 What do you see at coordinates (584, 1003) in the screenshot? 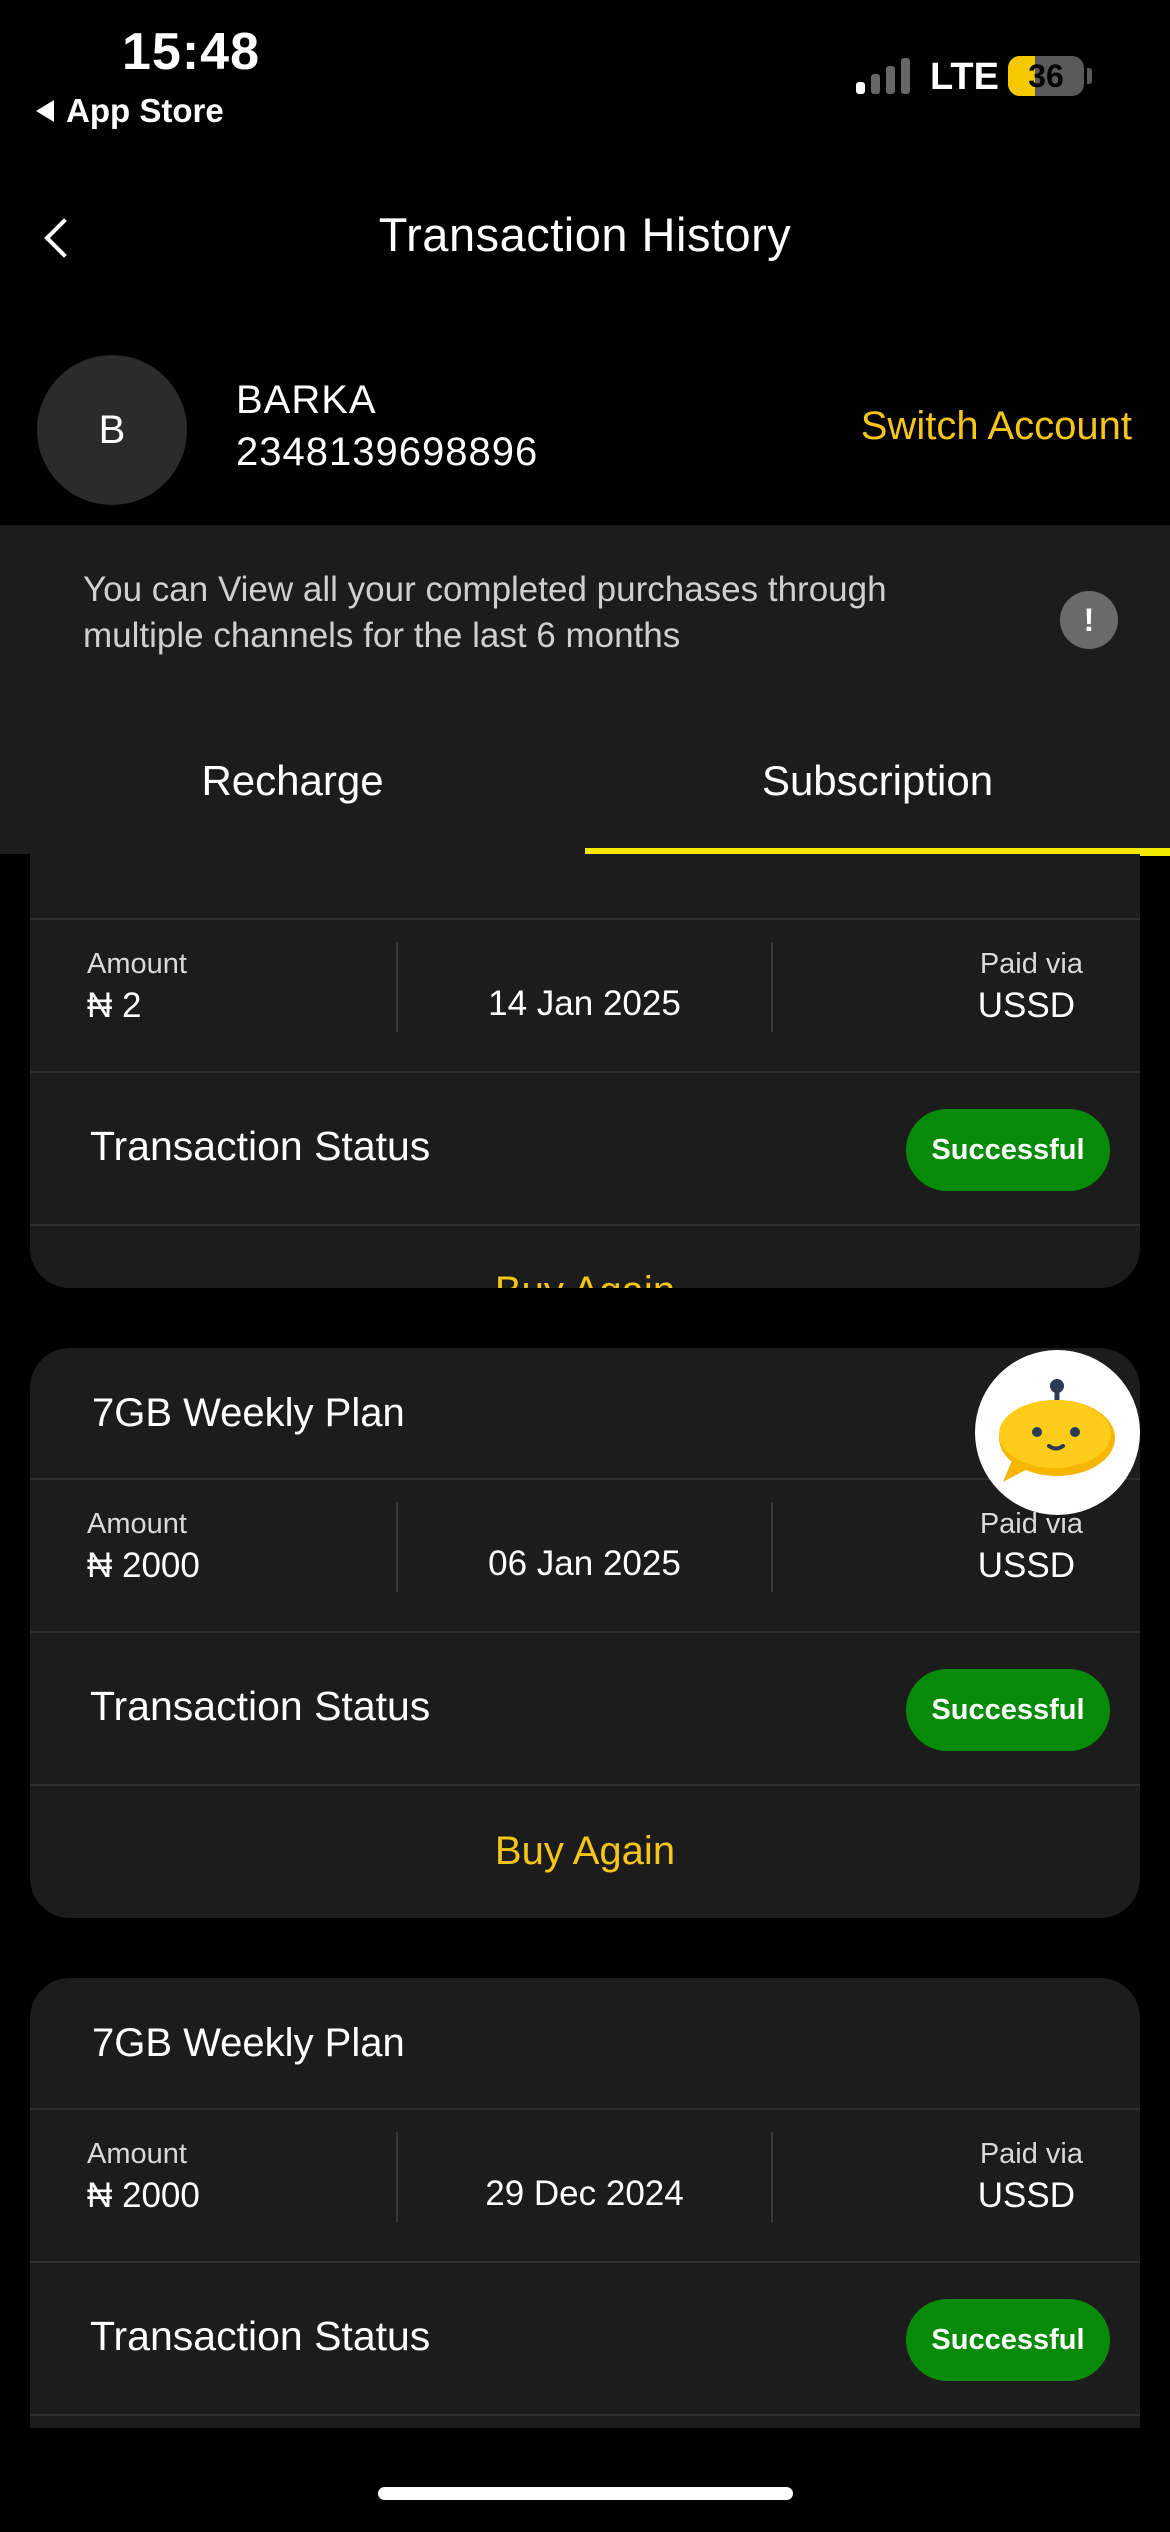
I see `transaction-date: 14 Jan 2025` at bounding box center [584, 1003].